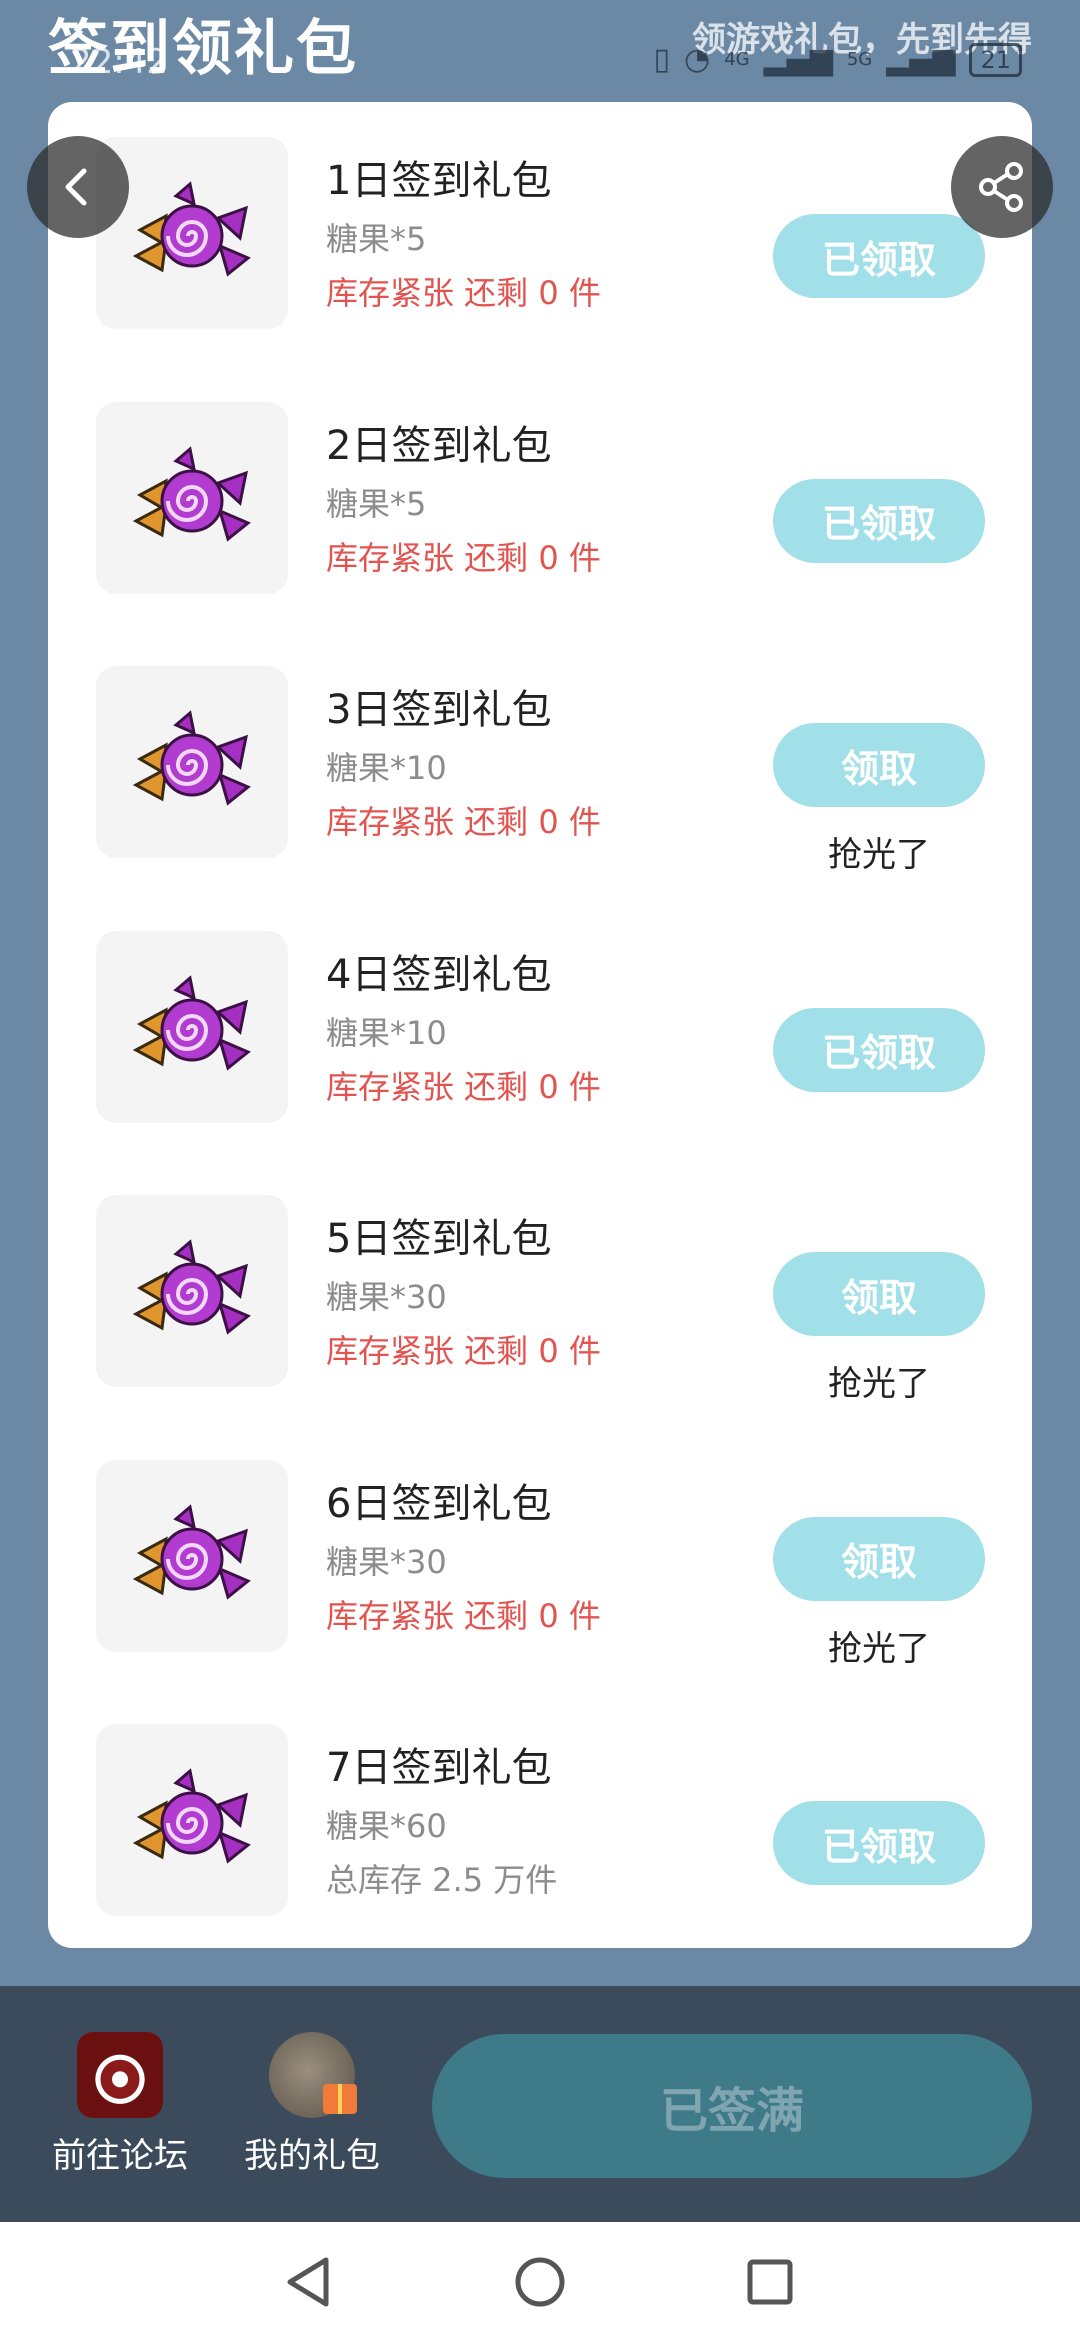 The height and width of the screenshot is (2340, 1080). Describe the element at coordinates (540, 763) in the screenshot. I see `gift-row: 3日签到礼包 糖果*10 库存紧张 还剩 0 件 领取 抢光了` at that location.